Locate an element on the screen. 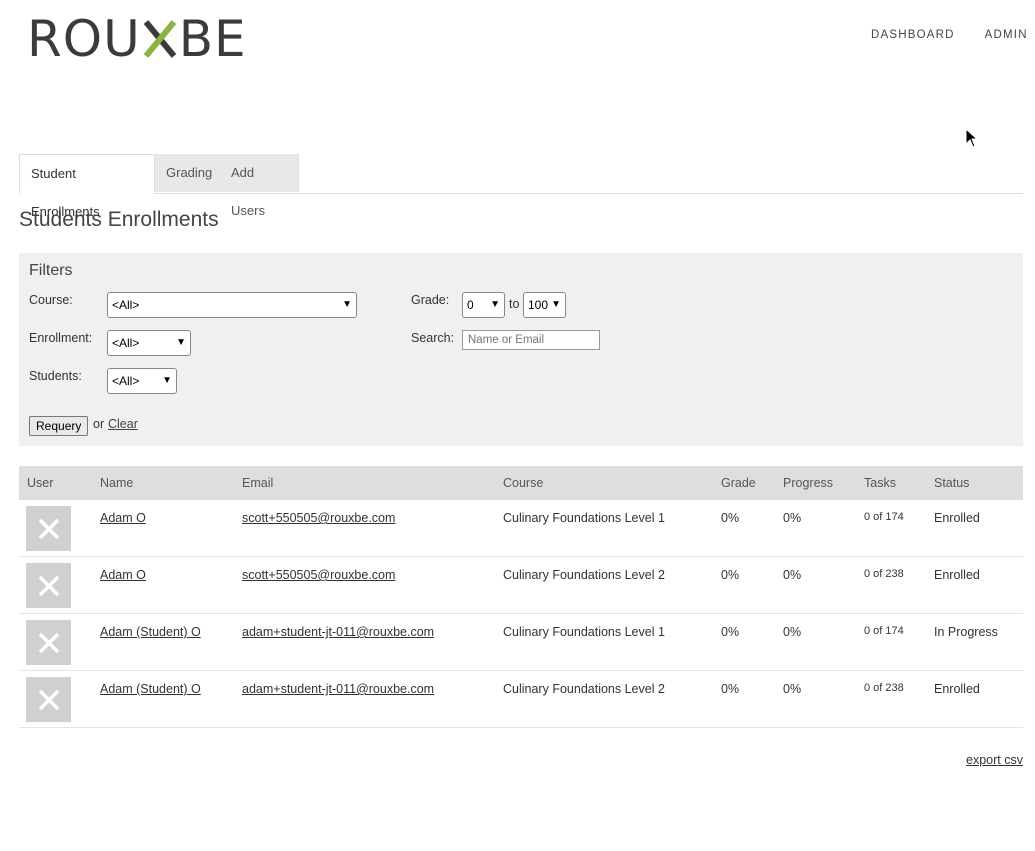 The image size is (1035, 851). search-label: Search: is located at coordinates (433, 338).